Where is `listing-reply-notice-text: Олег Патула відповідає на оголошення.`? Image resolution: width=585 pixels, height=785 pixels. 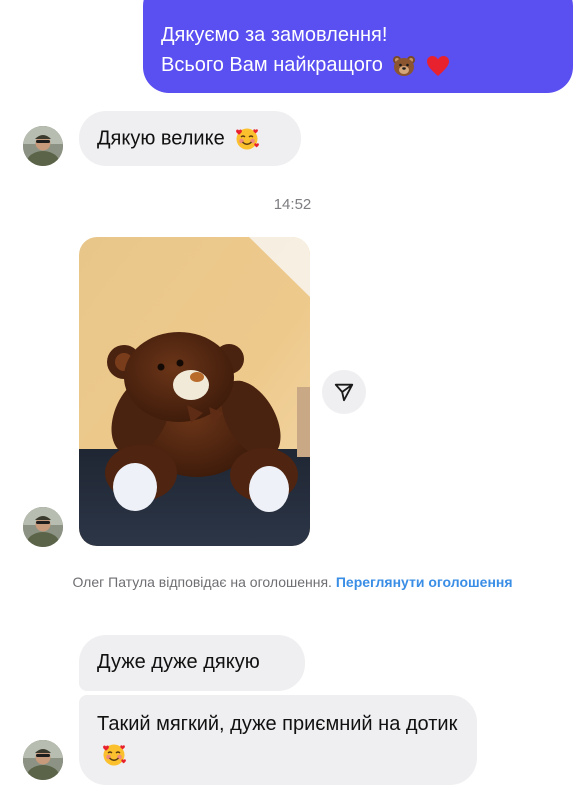
listing-reply-notice-text: Олег Патула відповідає на оголошення. is located at coordinates (202, 582).